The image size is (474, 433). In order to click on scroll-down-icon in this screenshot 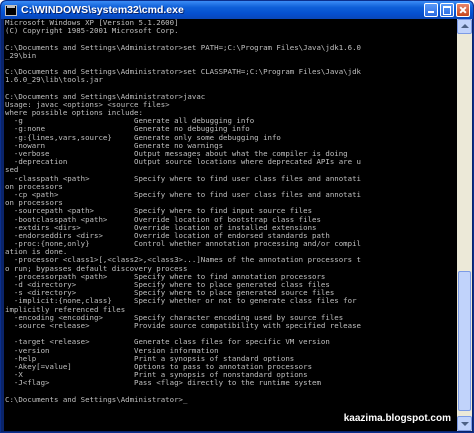, I will do `click(464, 423)`.